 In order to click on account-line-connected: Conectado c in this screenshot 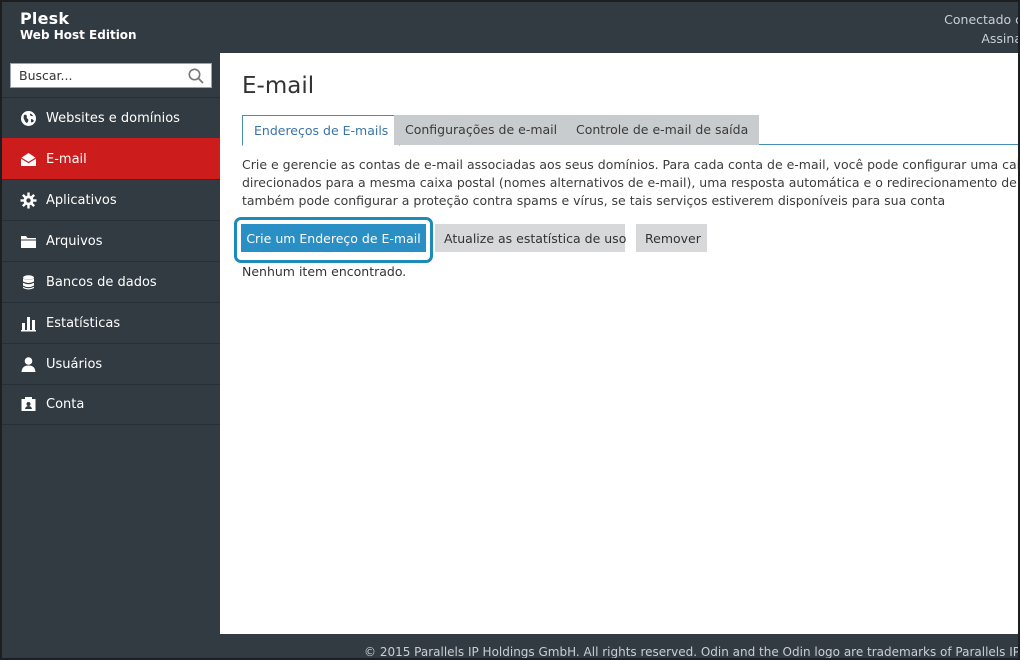, I will do `click(982, 19)`.